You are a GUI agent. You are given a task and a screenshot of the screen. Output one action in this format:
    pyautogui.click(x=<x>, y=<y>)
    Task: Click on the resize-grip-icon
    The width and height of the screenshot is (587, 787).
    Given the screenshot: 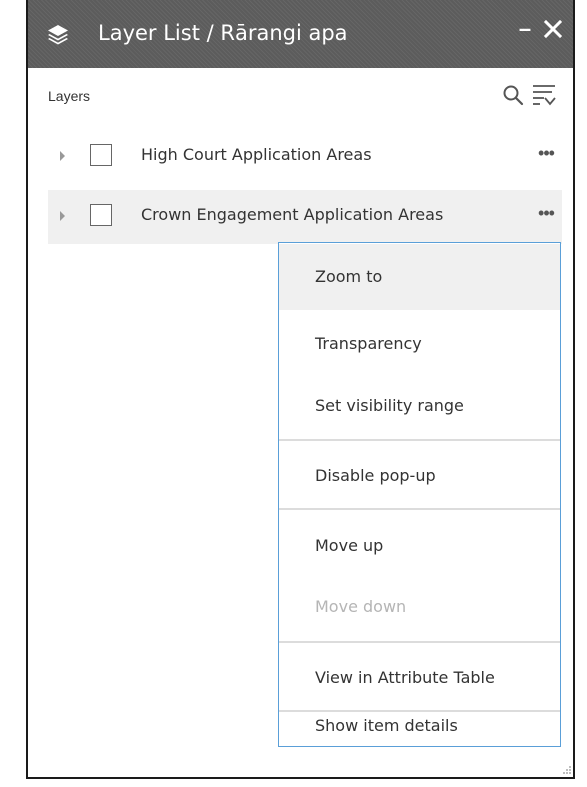 What is the action you would take?
    pyautogui.click(x=567, y=770)
    